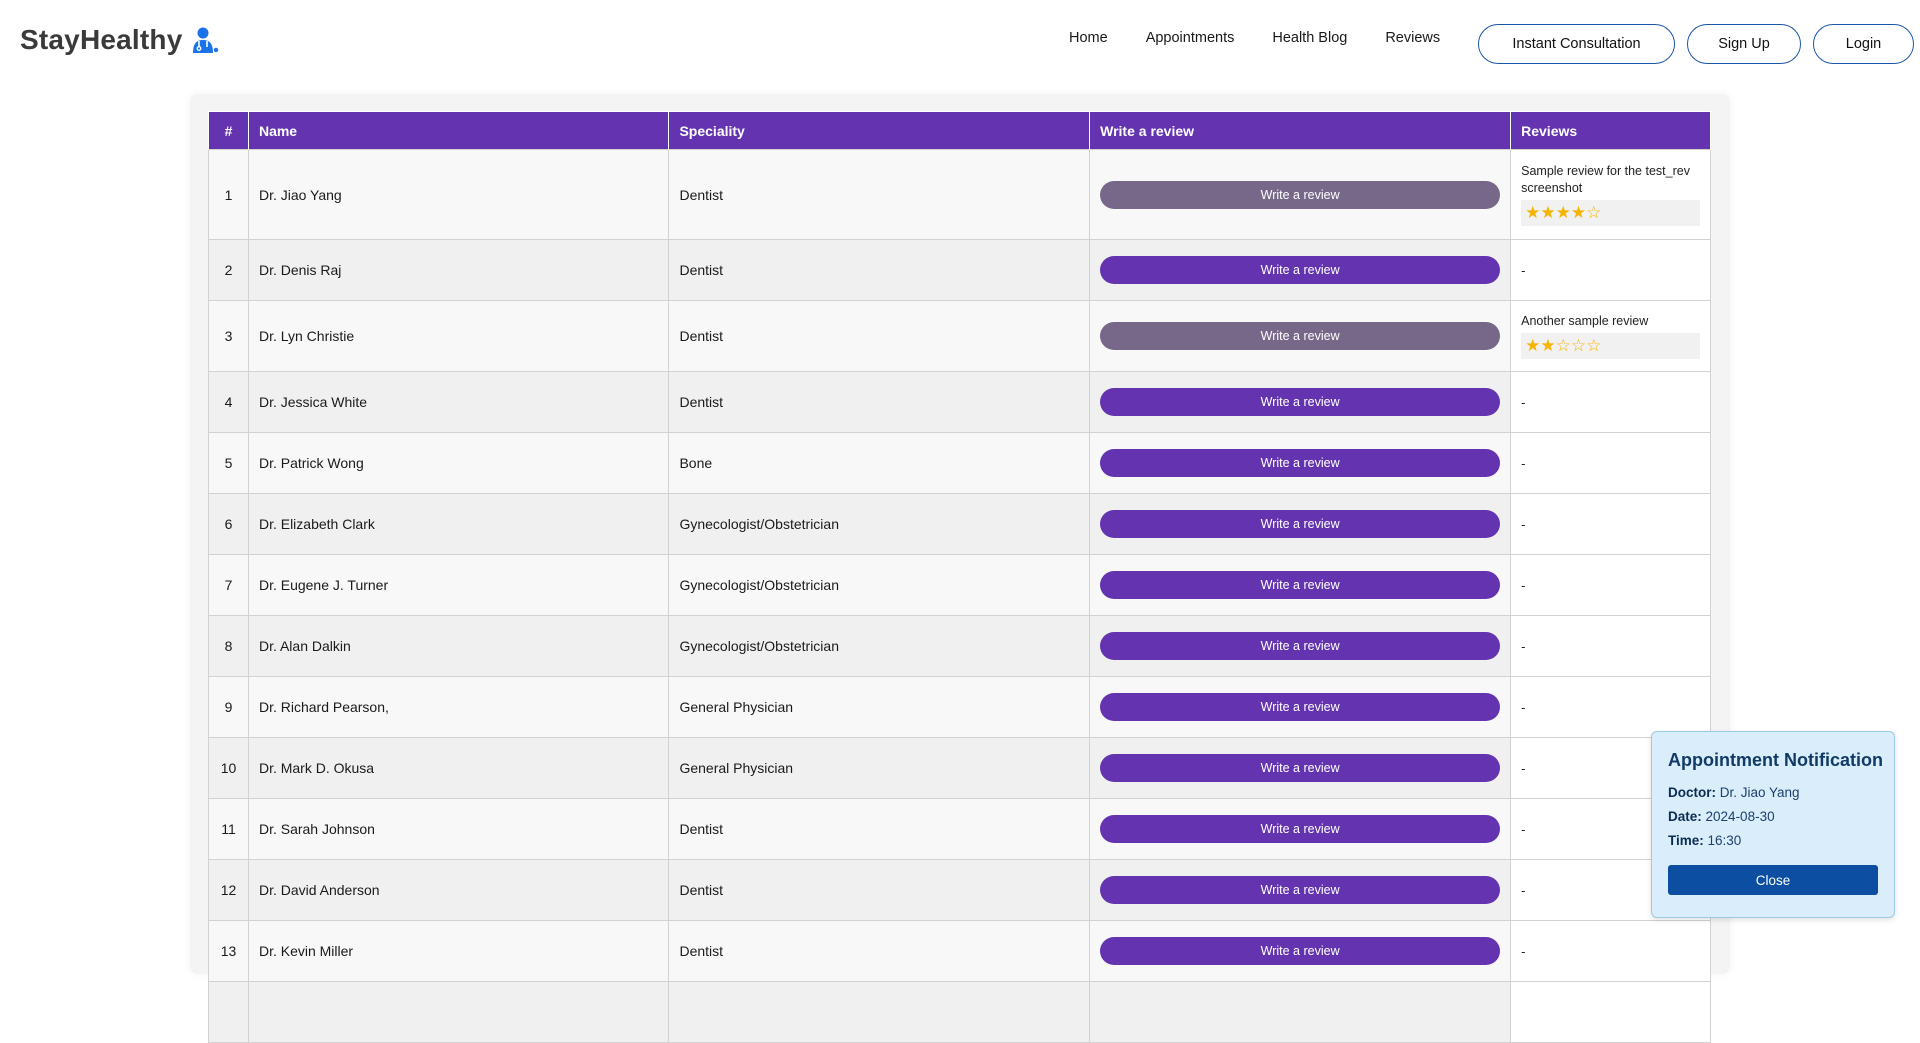 The width and height of the screenshot is (1920, 1043). I want to click on notification-date: Date: 2024-08-30, so click(1773, 816).